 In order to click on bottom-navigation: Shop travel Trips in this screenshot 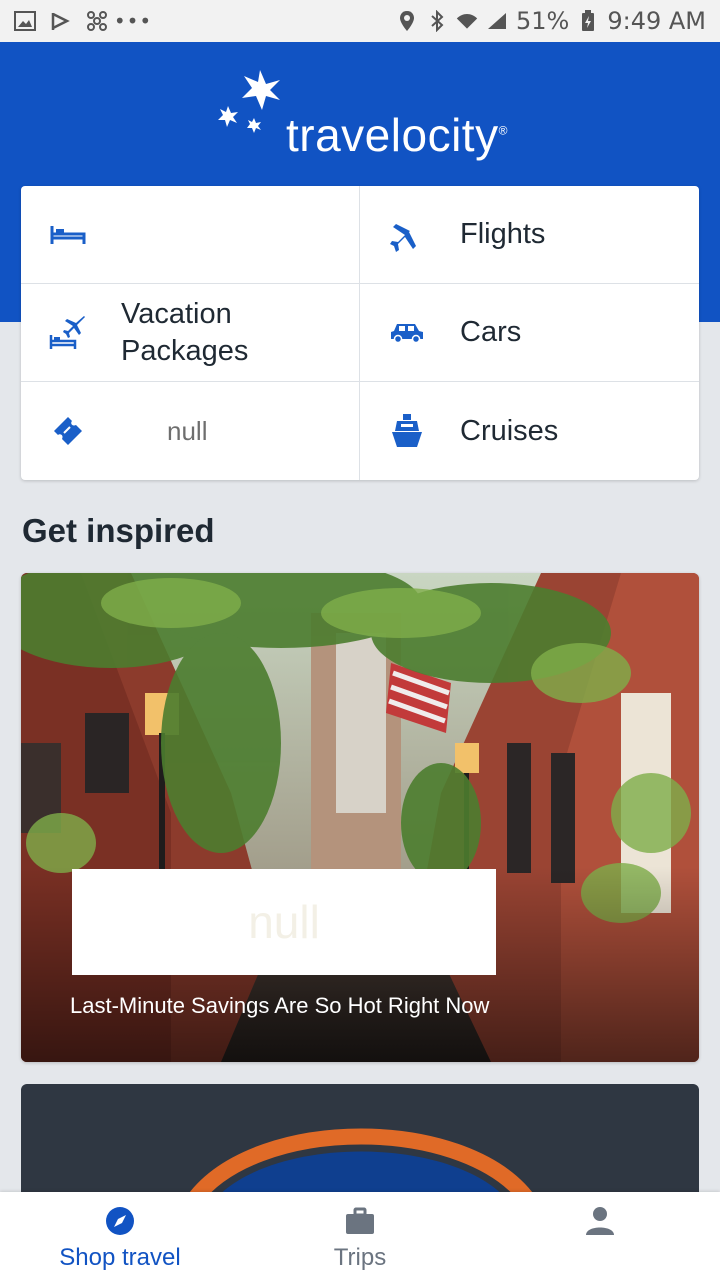, I will do `click(360, 1236)`.